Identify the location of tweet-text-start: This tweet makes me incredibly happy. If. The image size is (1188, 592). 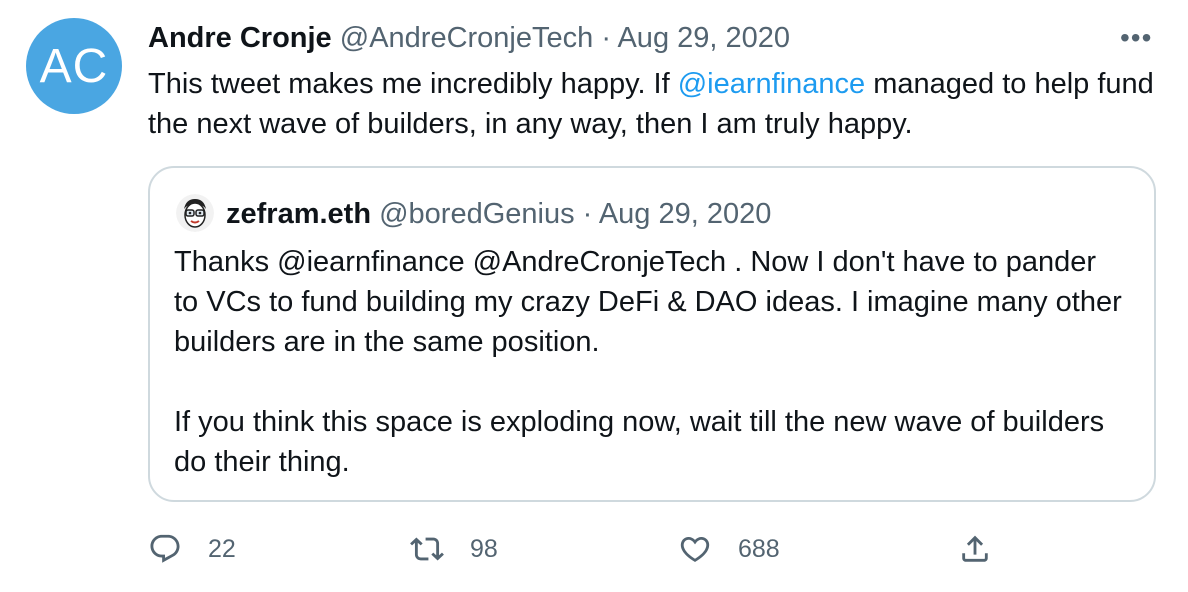
(413, 84).